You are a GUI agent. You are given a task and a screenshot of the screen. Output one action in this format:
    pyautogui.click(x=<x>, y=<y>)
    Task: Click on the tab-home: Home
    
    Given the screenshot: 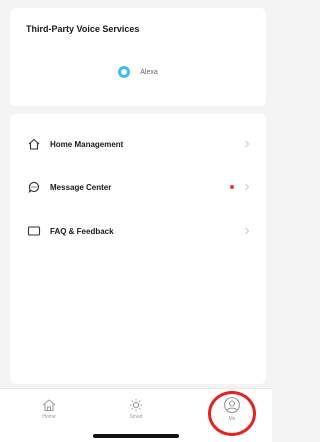 What is the action you would take?
    pyautogui.click(x=49, y=409)
    